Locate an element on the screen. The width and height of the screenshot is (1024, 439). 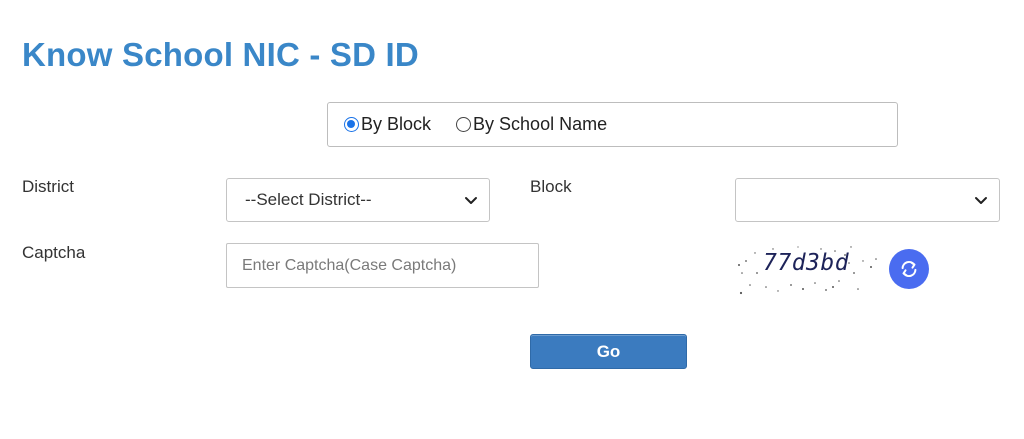
refresh-icon is located at coordinates (909, 269).